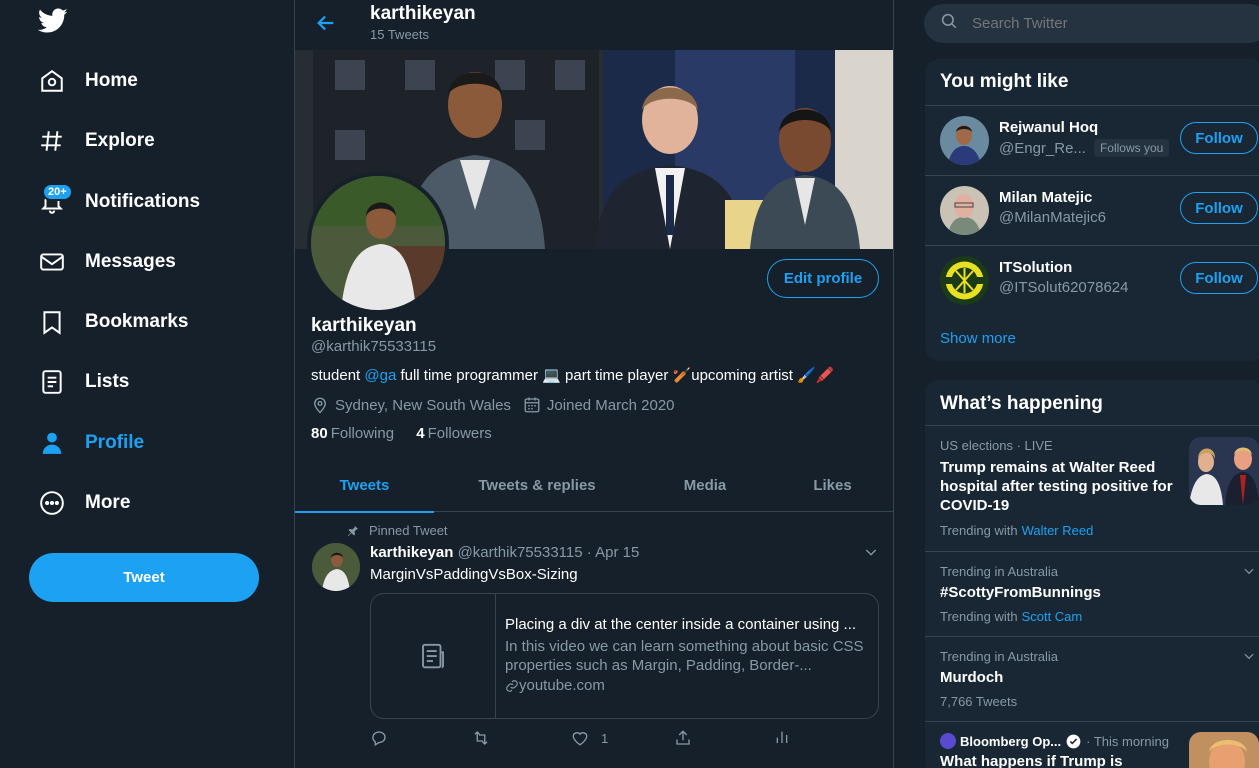 This screenshot has height=768, width=1259. Describe the element at coordinates (532, 405) in the screenshot. I see `calendar-icon` at that location.